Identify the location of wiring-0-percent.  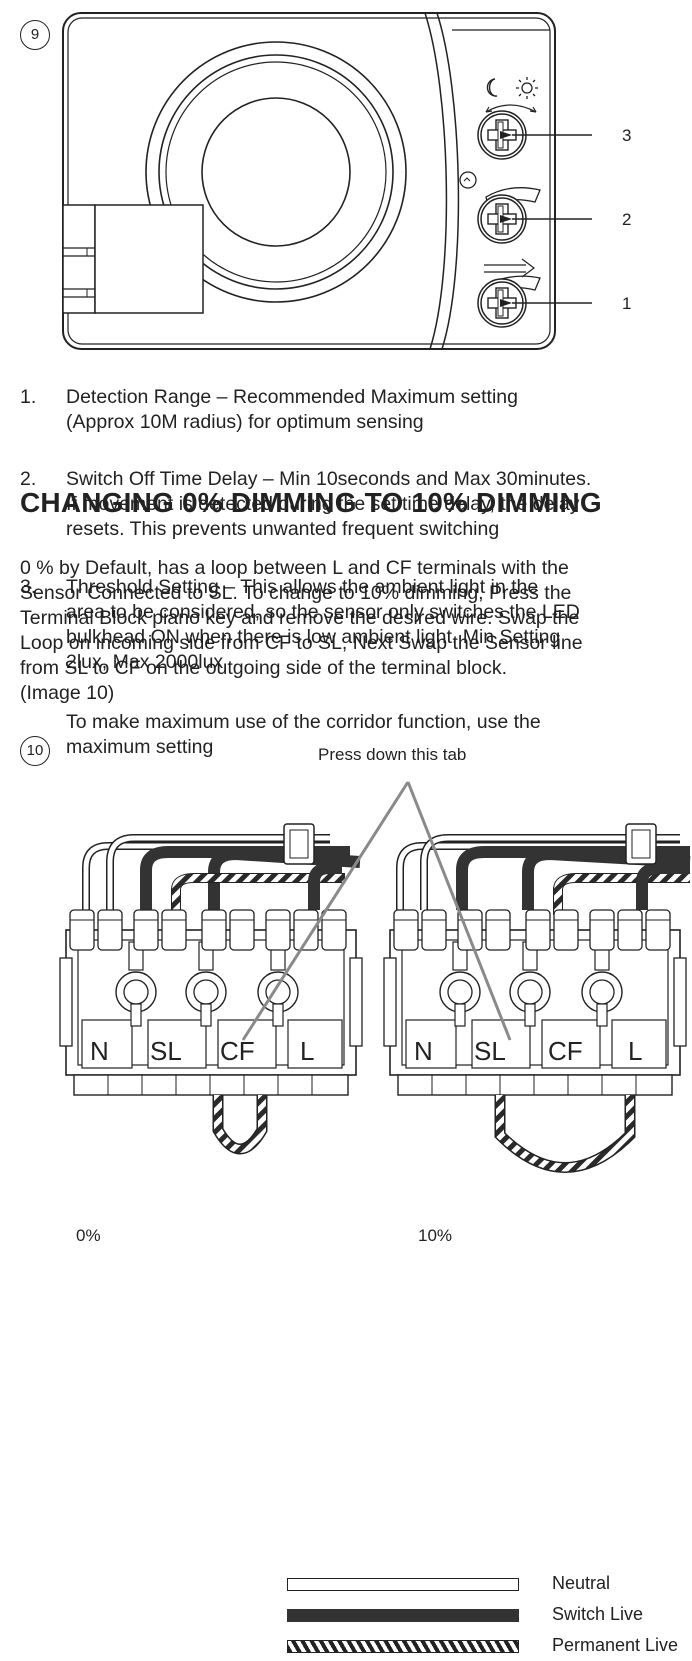
(221, 869).